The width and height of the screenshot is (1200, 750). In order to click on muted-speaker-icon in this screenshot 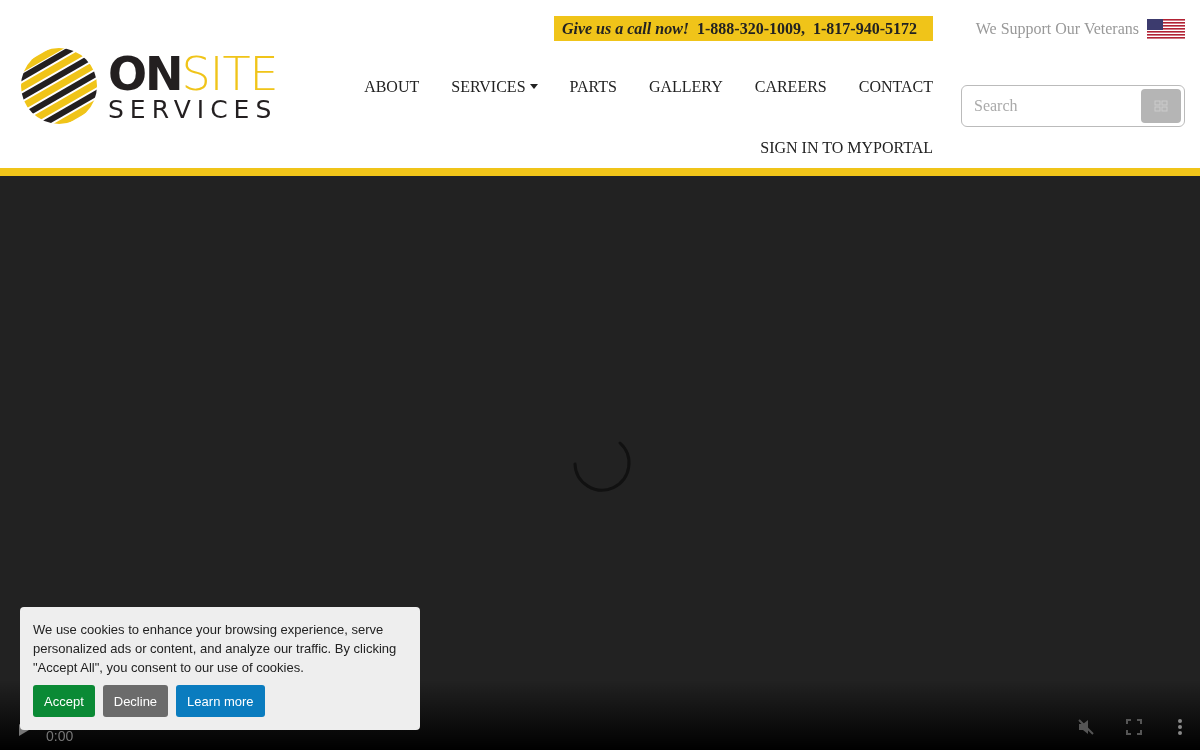, I will do `click(1086, 727)`.